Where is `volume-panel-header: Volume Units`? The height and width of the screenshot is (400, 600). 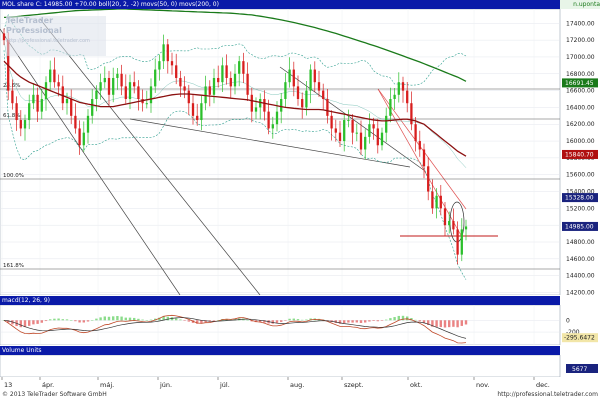
volume-panel-header: Volume Units is located at coordinates (280, 350).